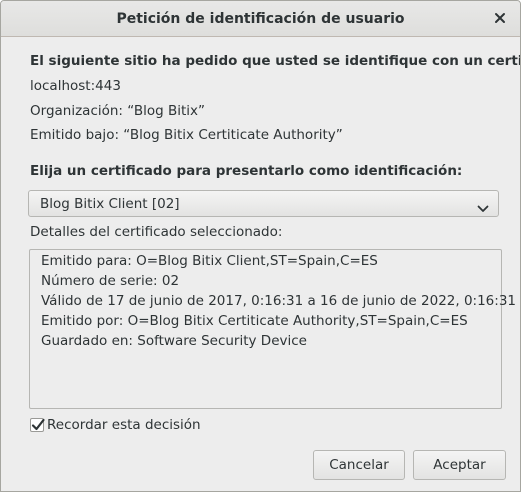 The height and width of the screenshot is (492, 521). I want to click on close-icon, so click(500, 18).